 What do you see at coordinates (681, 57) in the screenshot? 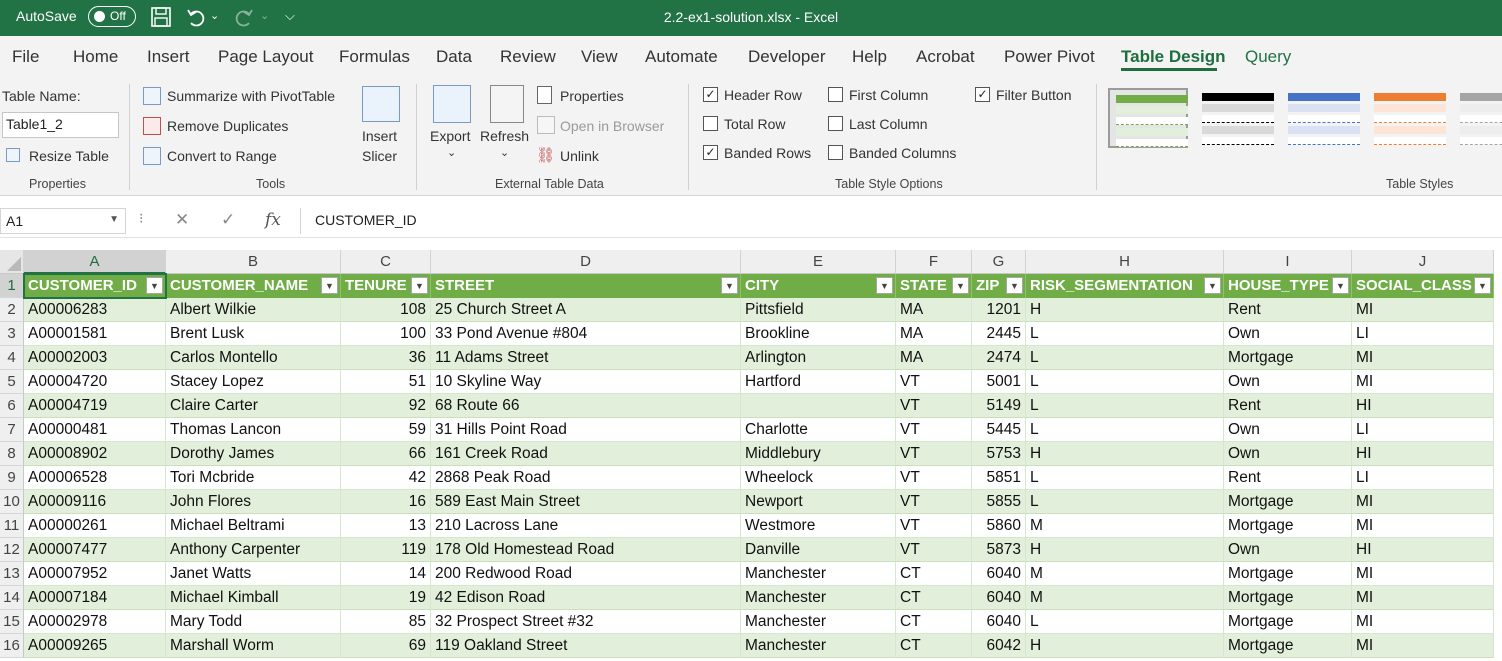
I see `tab-automate: Automate` at bounding box center [681, 57].